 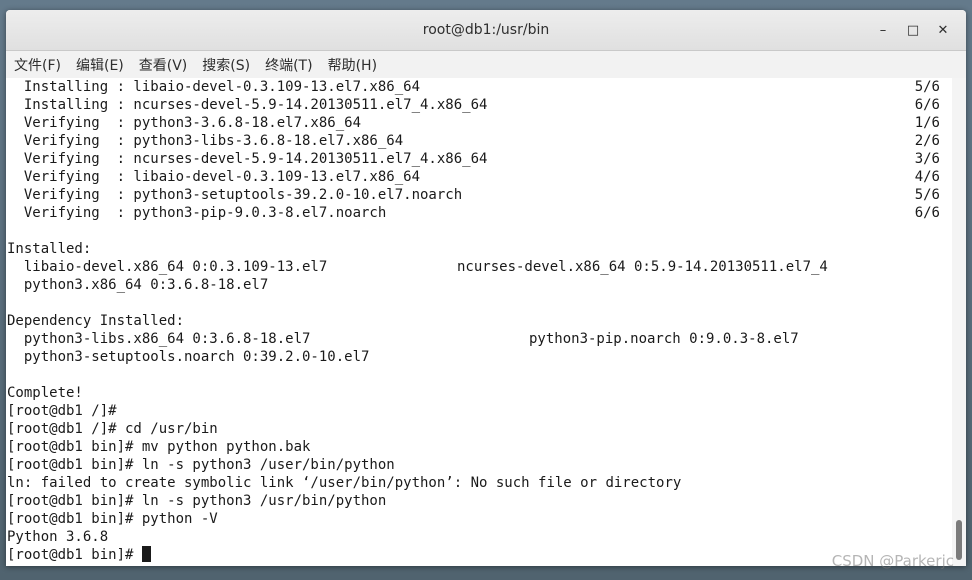 I want to click on window-title: root@db1:/usr/bin, so click(x=486, y=30).